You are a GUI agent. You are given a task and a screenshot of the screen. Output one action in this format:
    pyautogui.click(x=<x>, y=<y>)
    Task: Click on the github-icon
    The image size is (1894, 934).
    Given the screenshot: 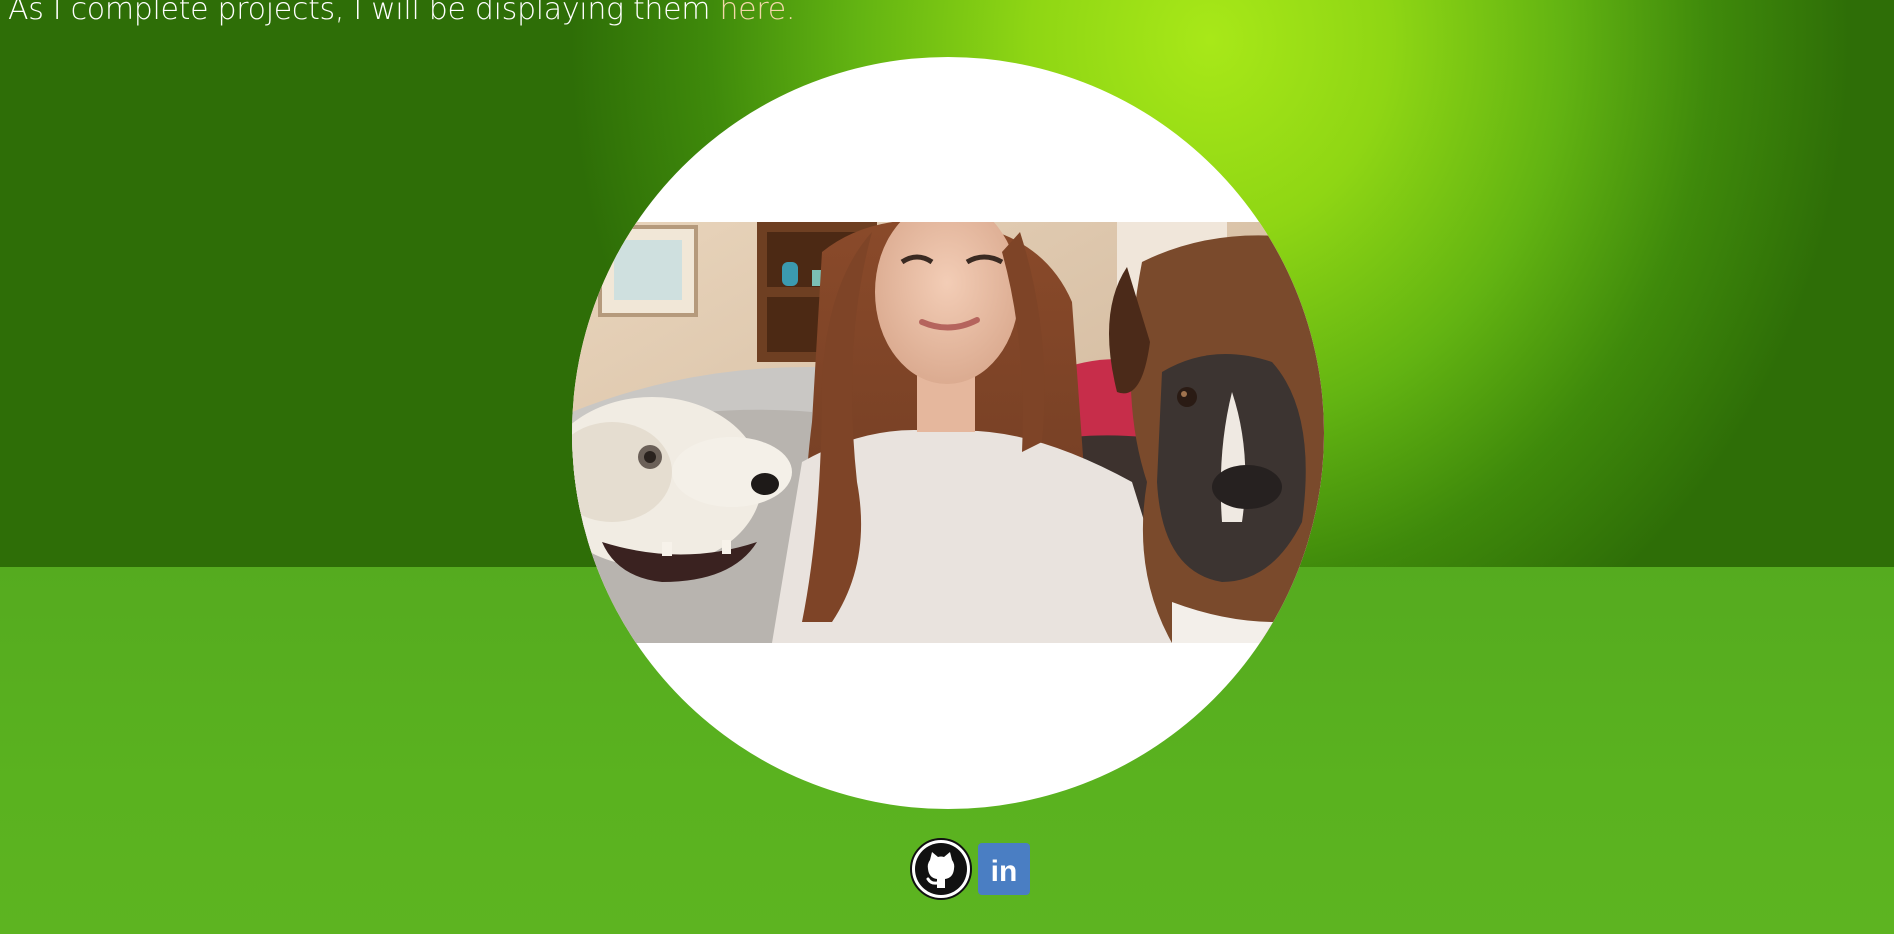 What is the action you would take?
    pyautogui.click(x=941, y=869)
    